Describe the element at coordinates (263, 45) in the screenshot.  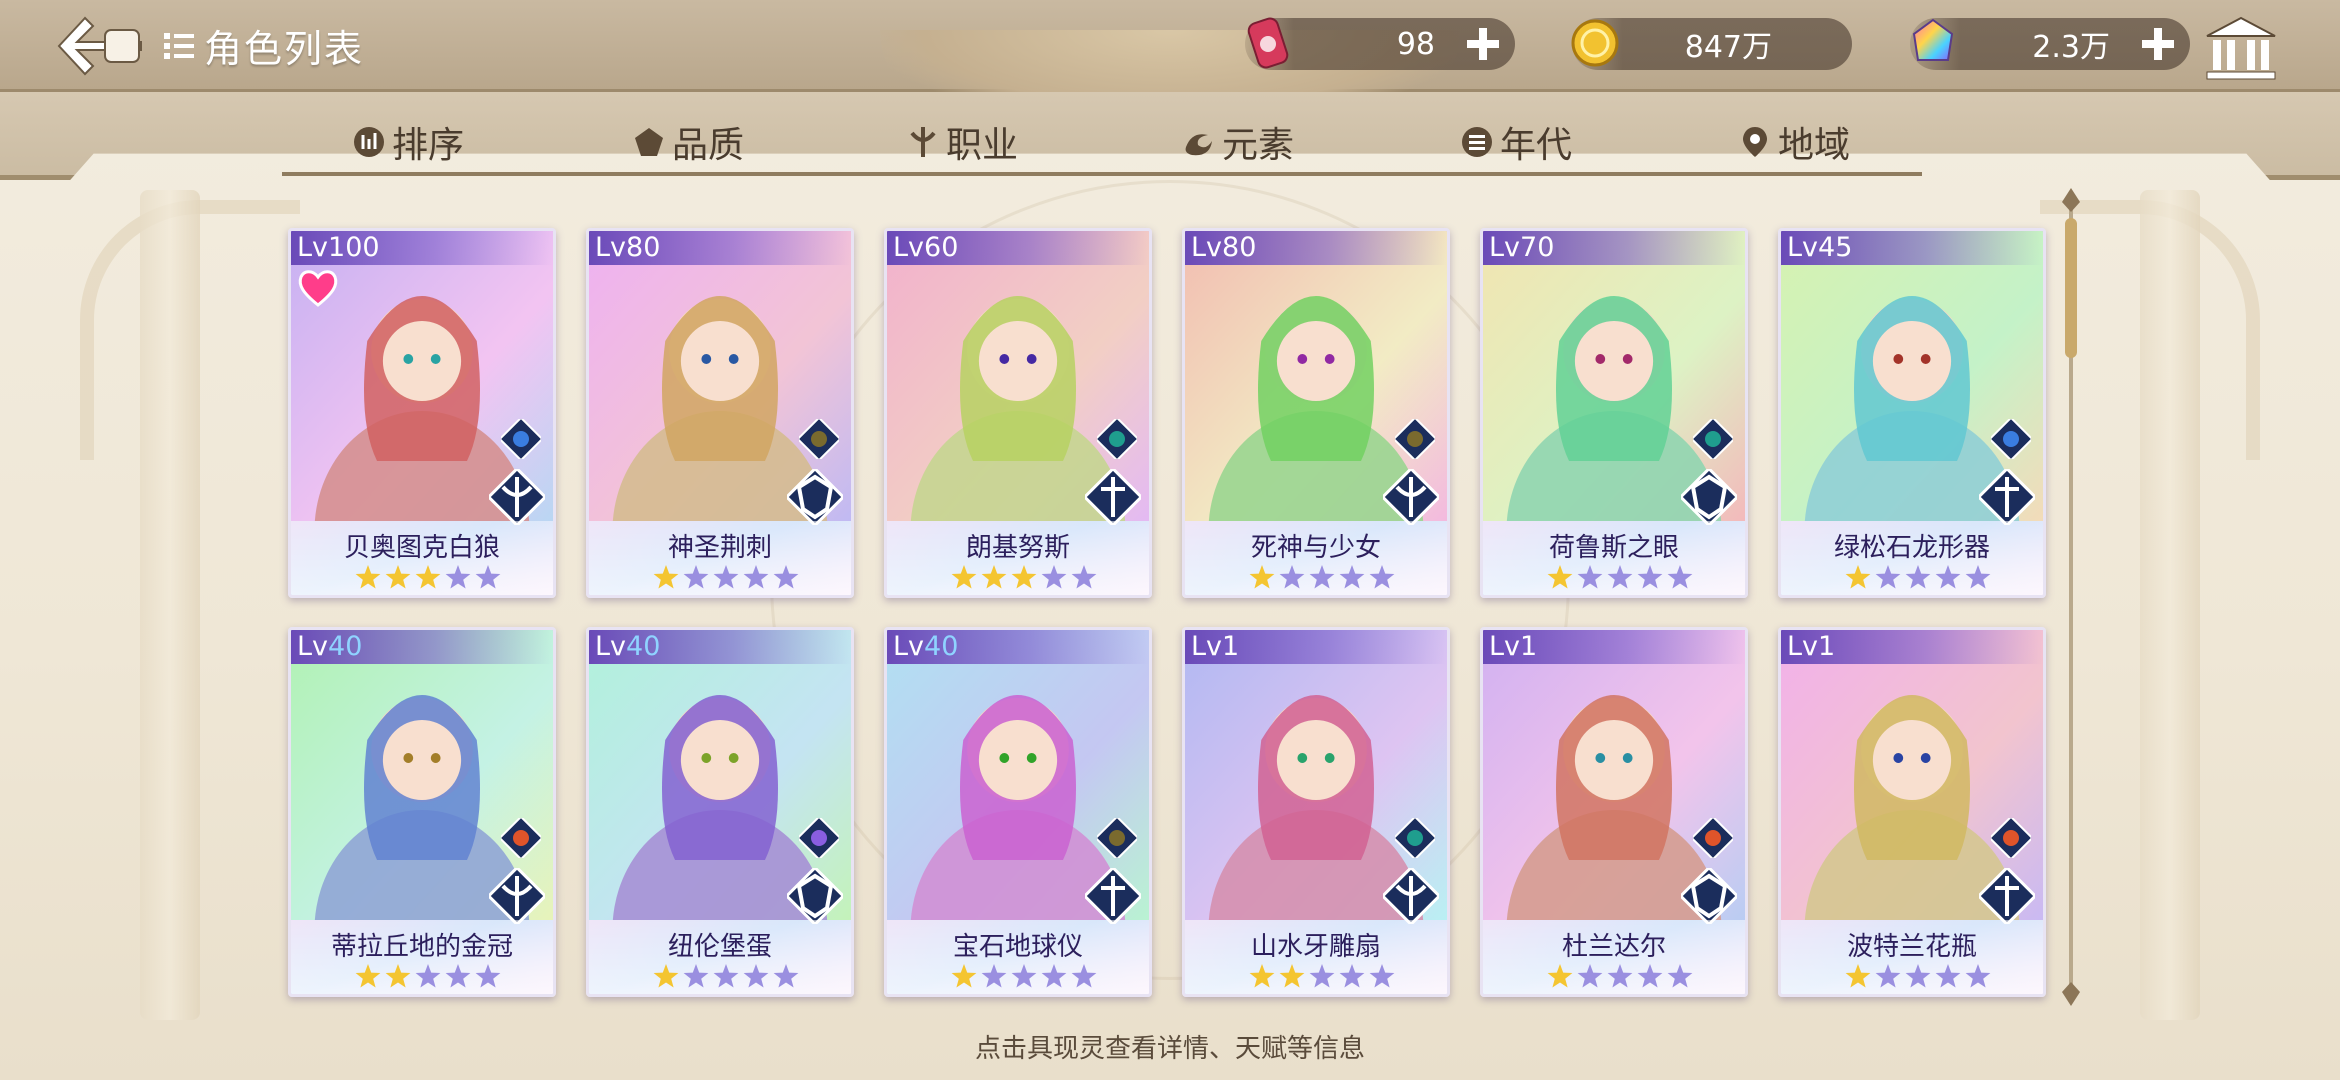
I see `page-title-group: 角色列表` at that location.